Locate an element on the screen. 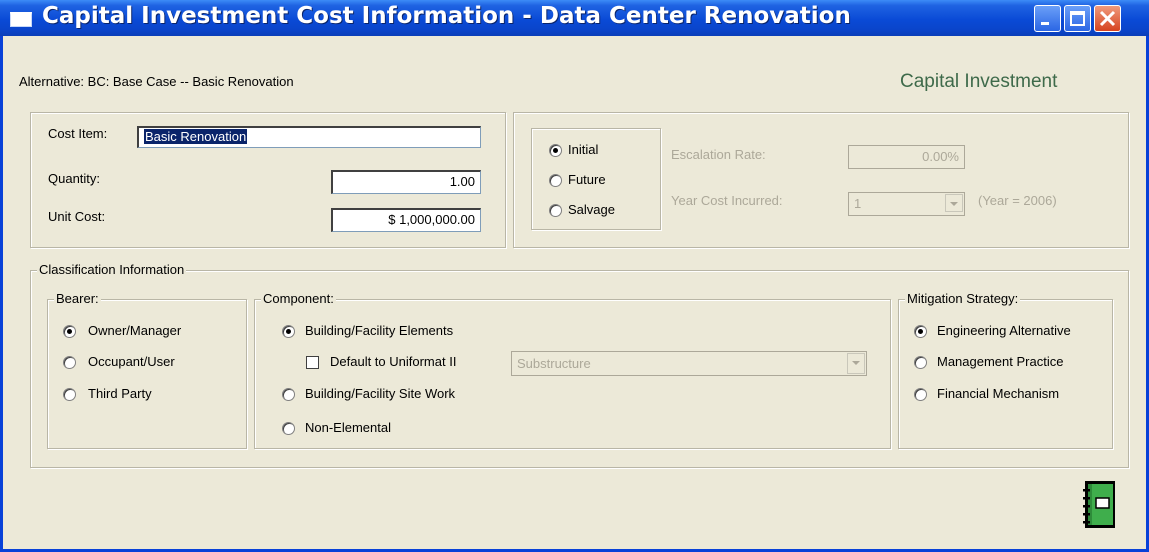 This screenshot has height=552, width=1149. quantity-input: 1.00 is located at coordinates (406, 182).